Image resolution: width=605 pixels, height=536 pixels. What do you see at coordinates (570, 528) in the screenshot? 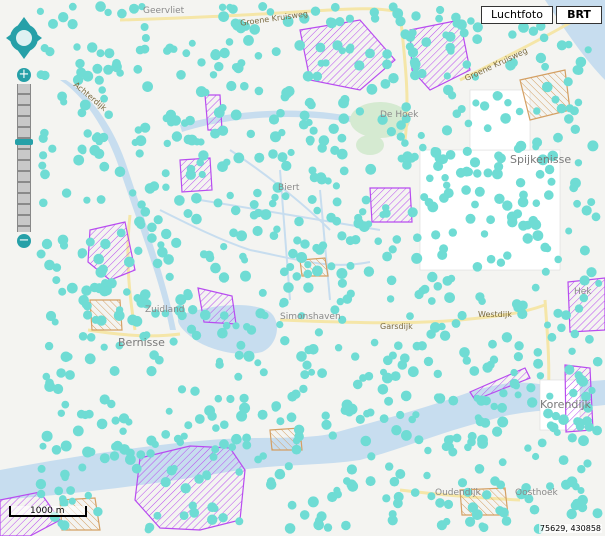
I see `coordinate-readout: 75629, 430858` at bounding box center [570, 528].